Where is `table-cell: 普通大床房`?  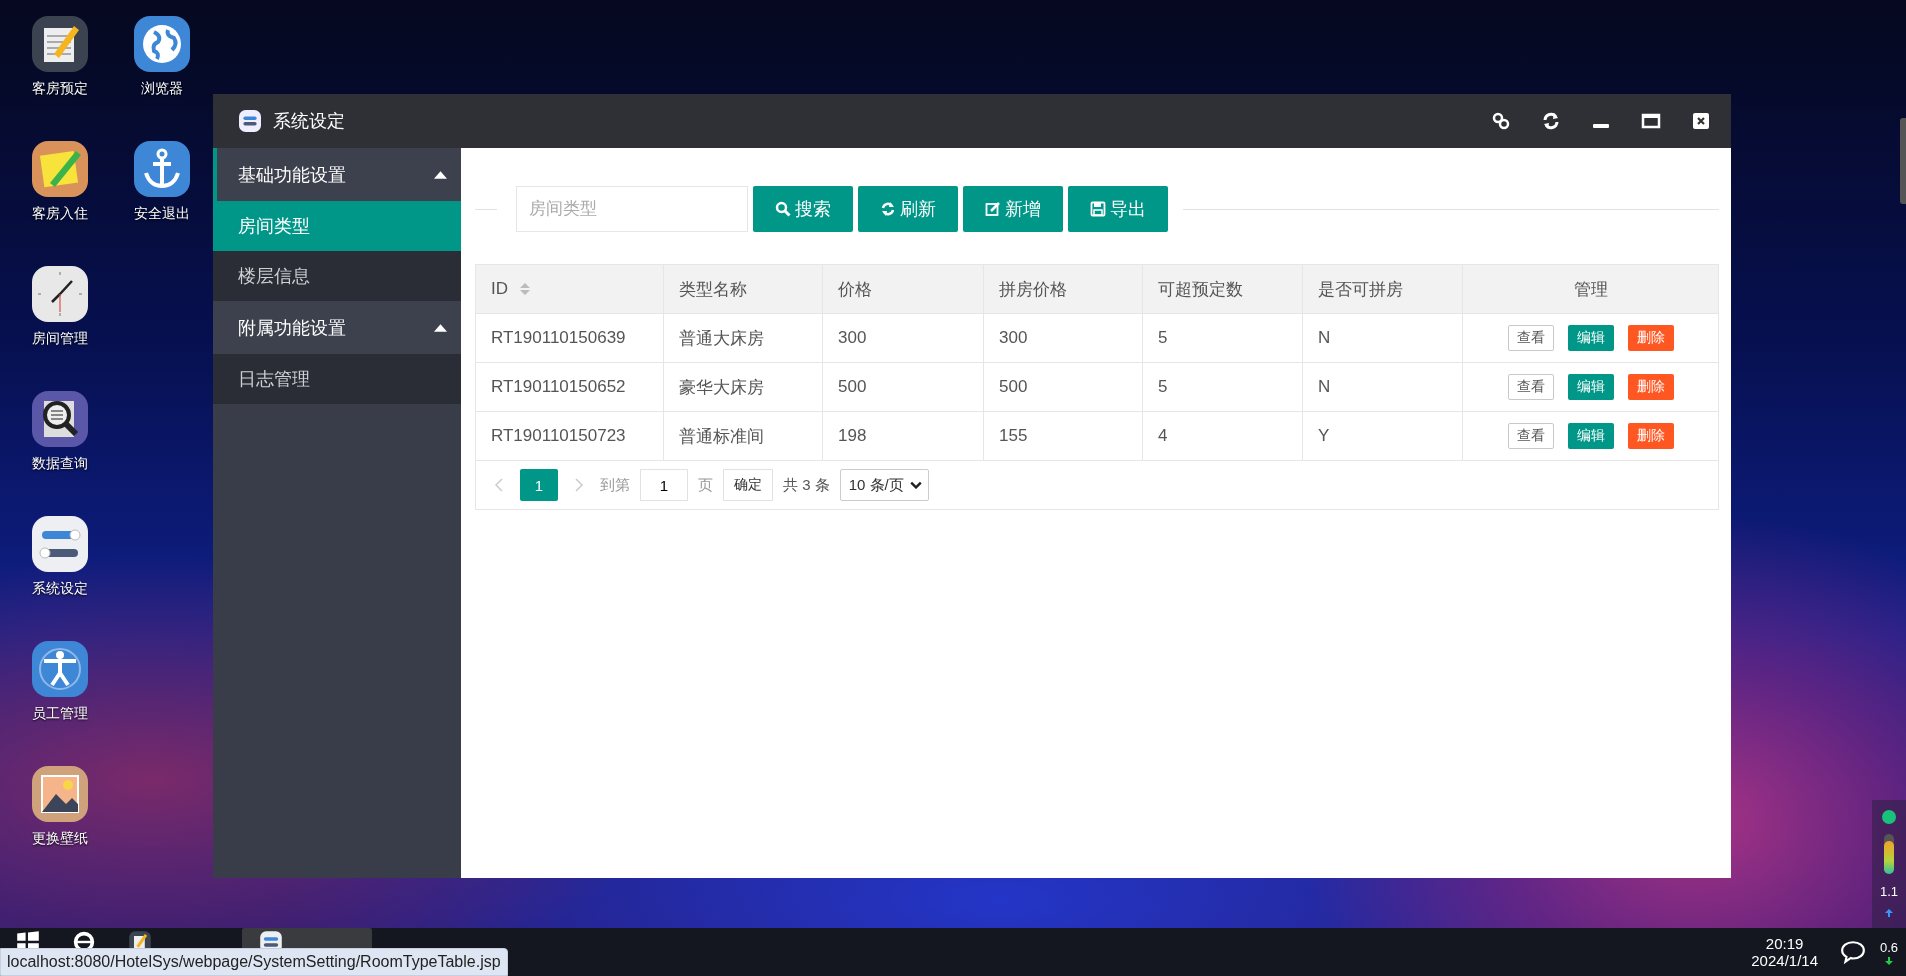 table-cell: 普通大床房 is located at coordinates (743, 338).